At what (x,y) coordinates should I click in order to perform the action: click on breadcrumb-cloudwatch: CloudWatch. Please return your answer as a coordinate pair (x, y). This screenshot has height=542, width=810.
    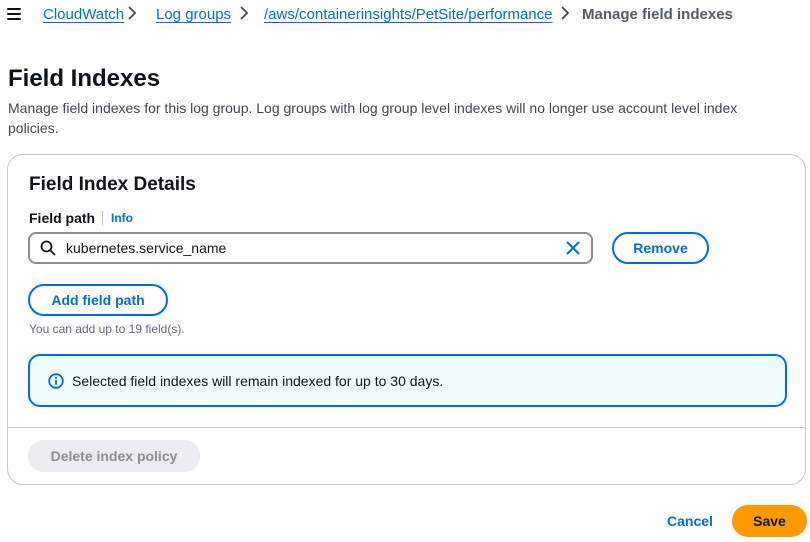
    Looking at the image, I should click on (83, 15).